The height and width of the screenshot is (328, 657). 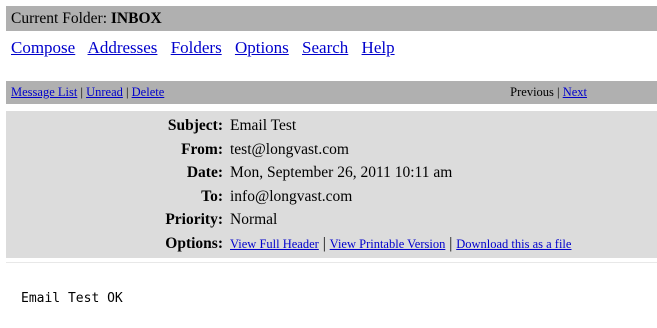 What do you see at coordinates (289, 149) in the screenshot?
I see `from-value: test@longvast.com` at bounding box center [289, 149].